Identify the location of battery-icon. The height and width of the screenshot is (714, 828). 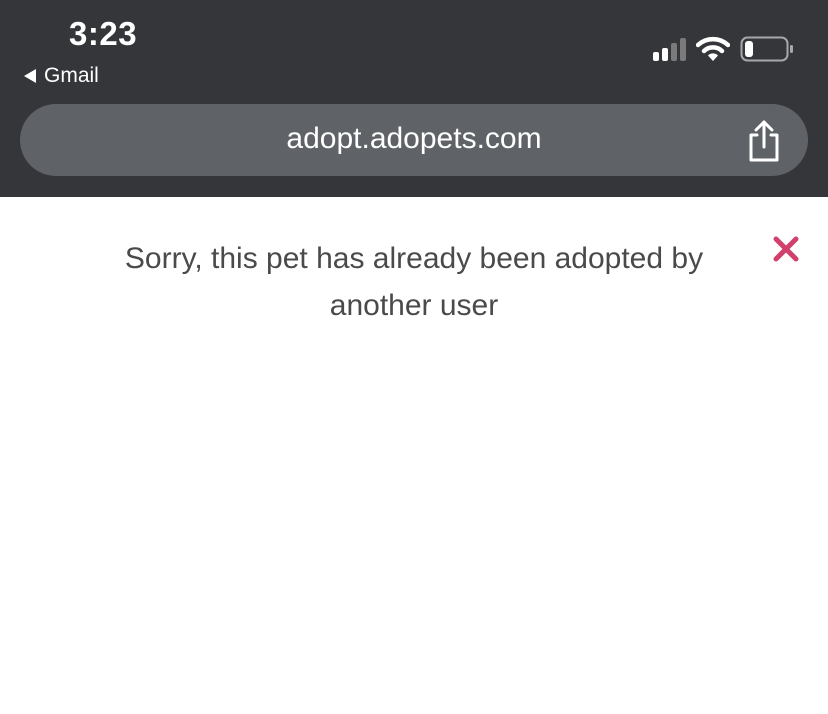
(766, 49).